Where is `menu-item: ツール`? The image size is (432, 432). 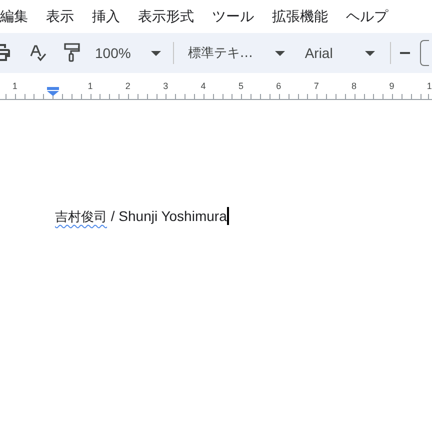
menu-item: ツール is located at coordinates (237, 17).